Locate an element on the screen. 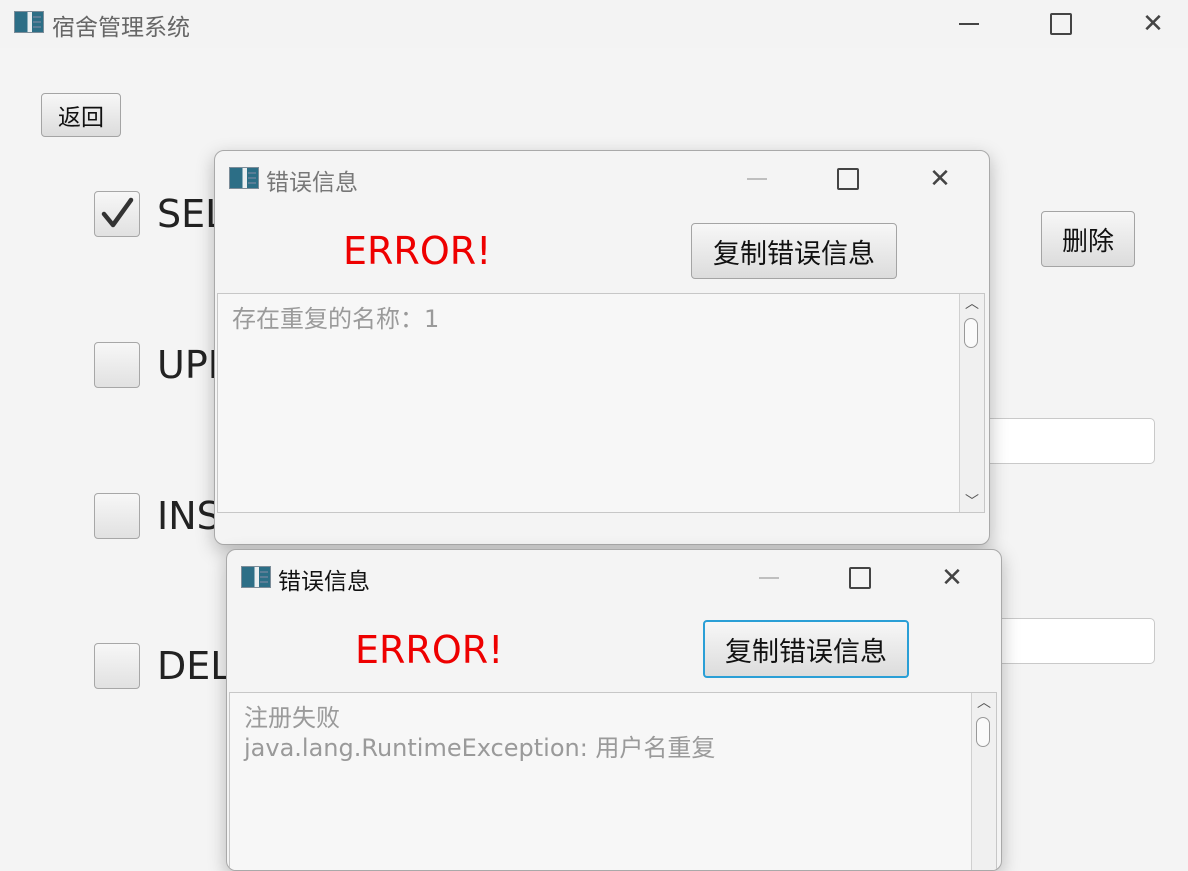  dialog1-maximize-button is located at coordinates (848, 179).